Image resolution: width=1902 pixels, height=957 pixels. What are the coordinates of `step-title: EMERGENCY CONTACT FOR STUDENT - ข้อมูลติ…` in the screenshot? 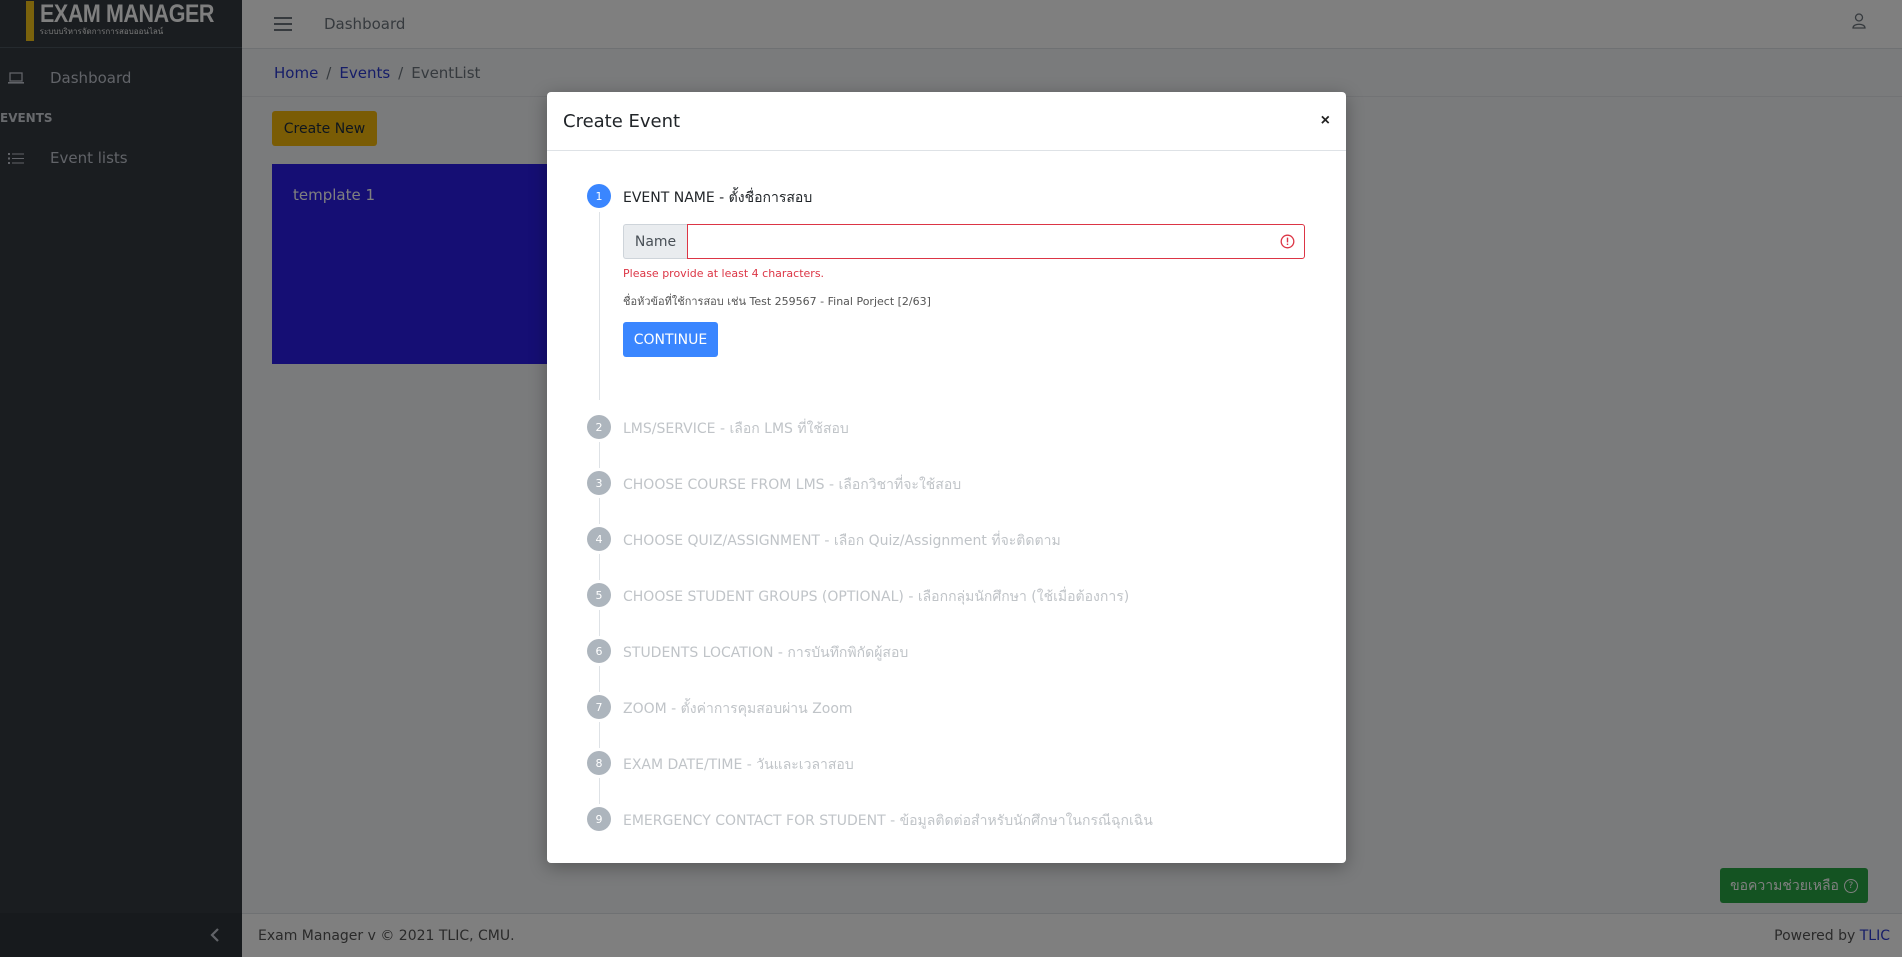 It's located at (888, 821).